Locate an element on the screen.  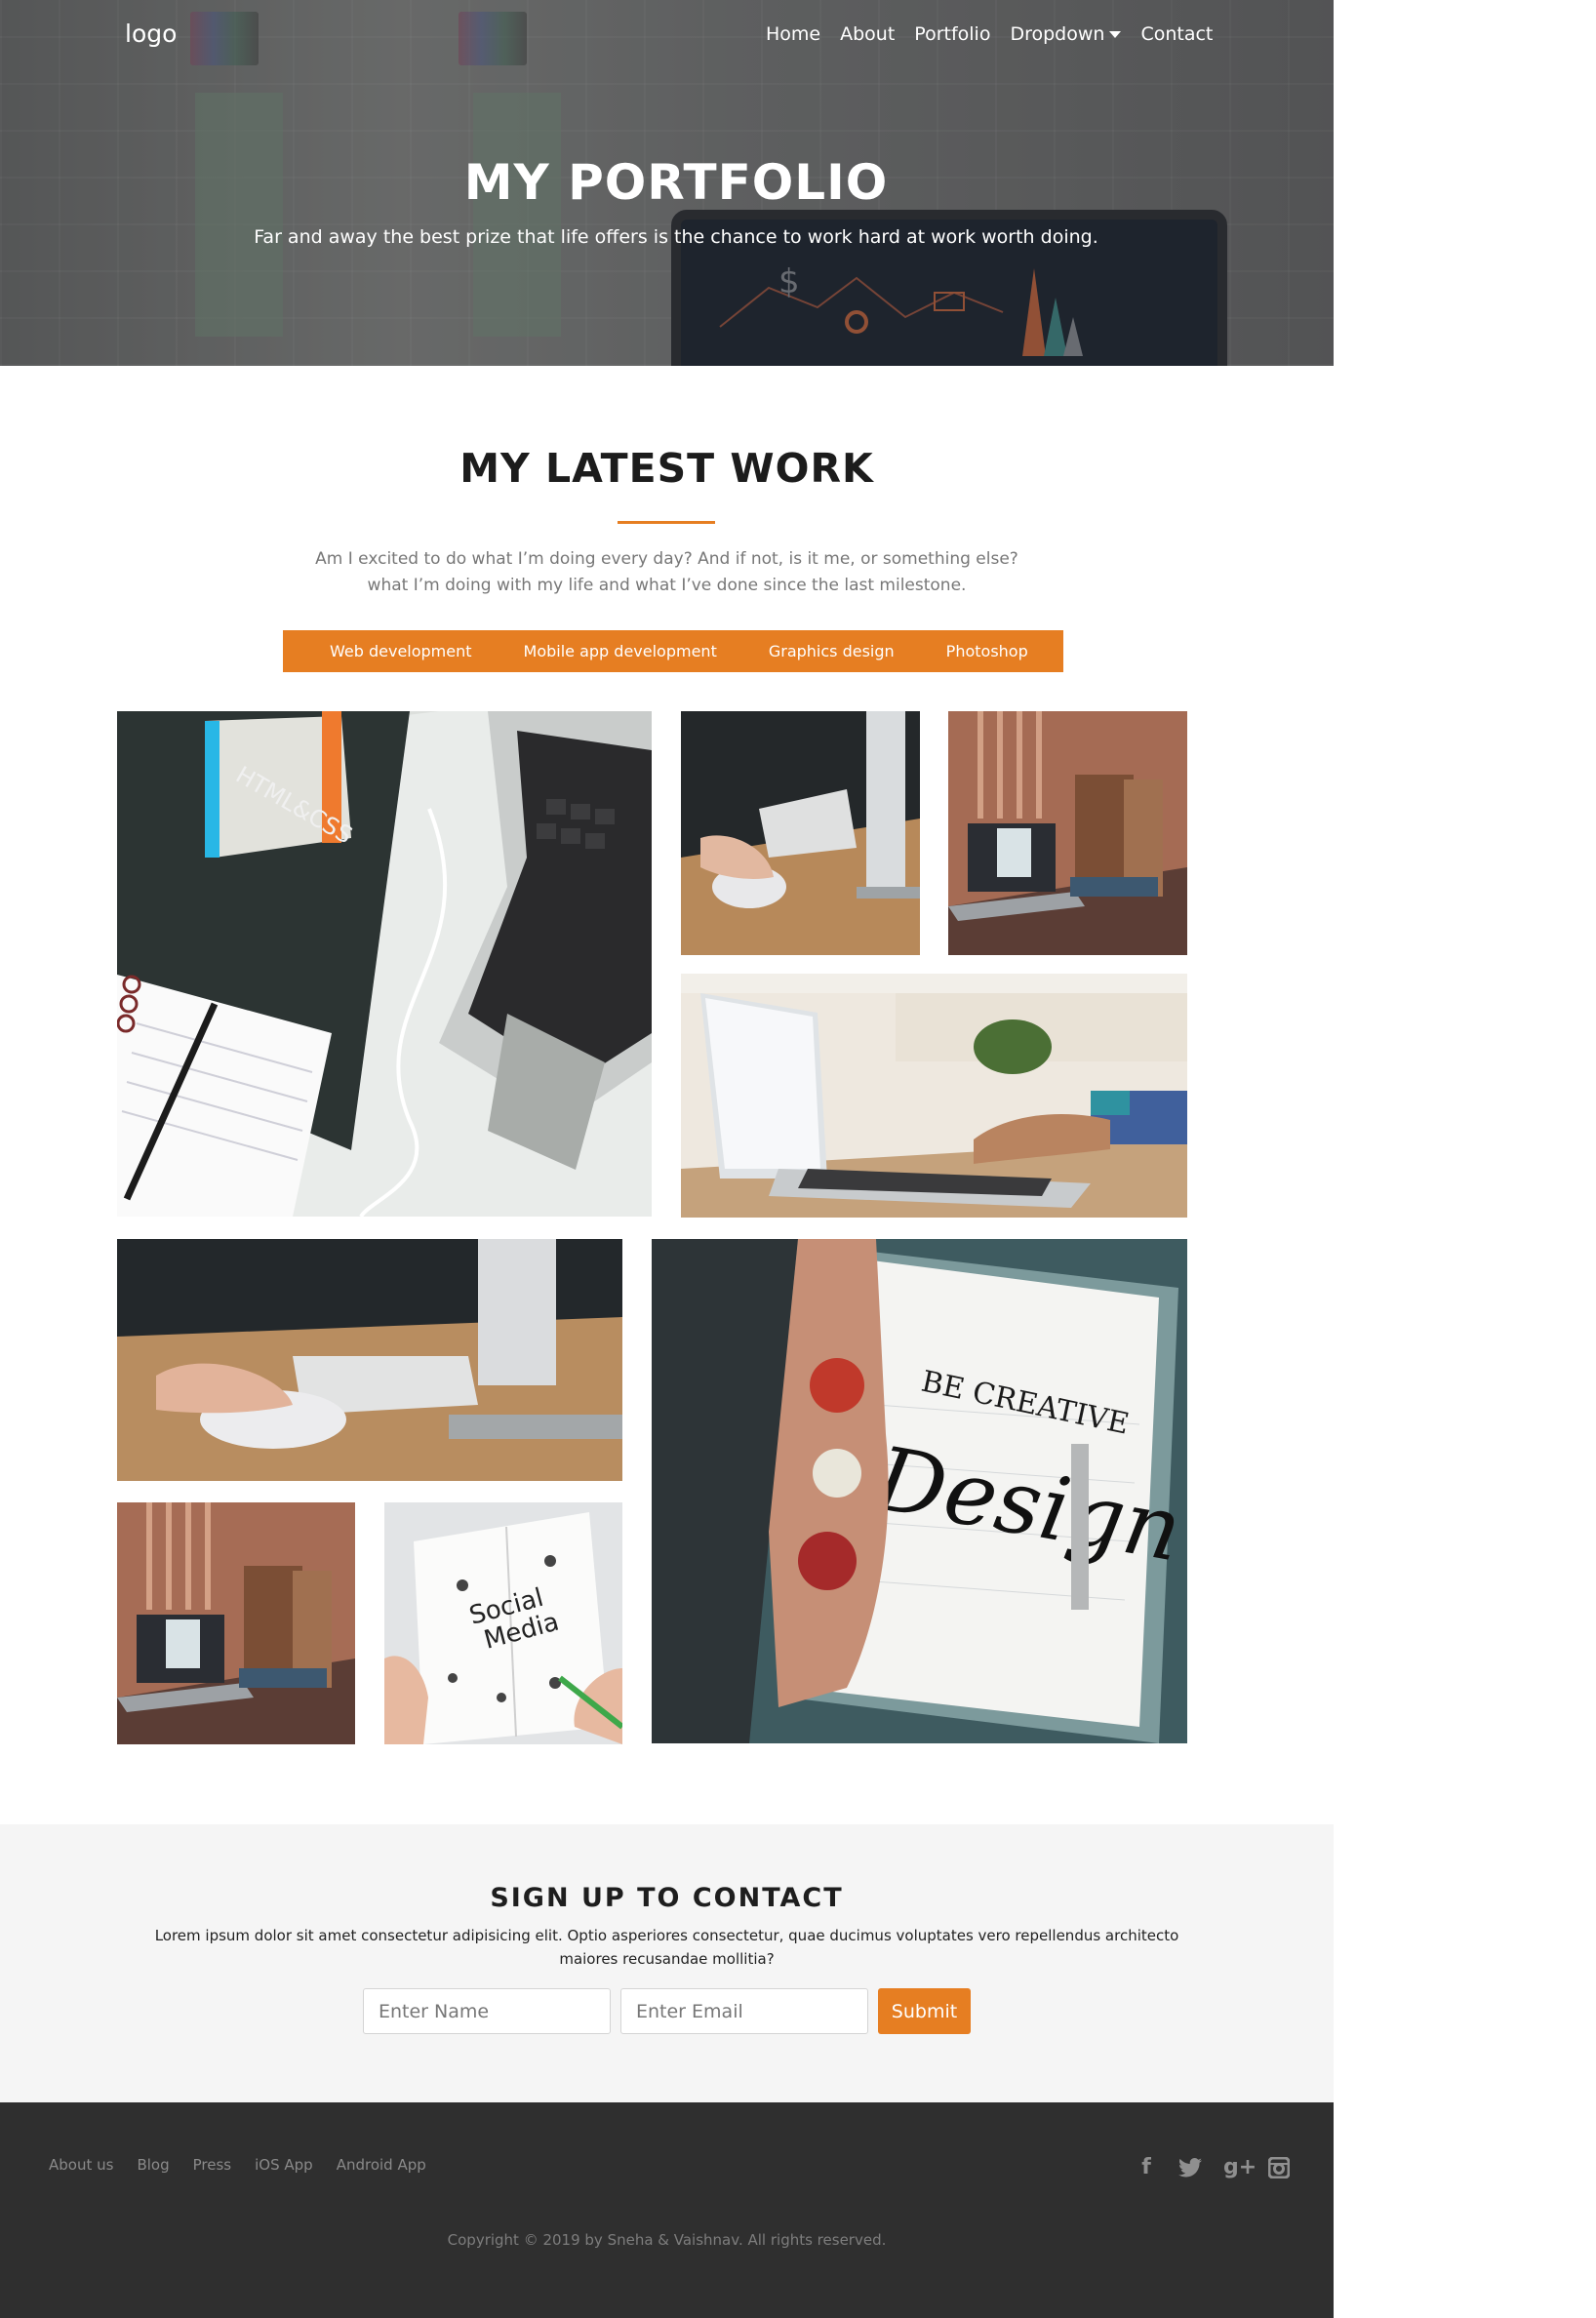
submit-button: Submit is located at coordinates (925, 2011).